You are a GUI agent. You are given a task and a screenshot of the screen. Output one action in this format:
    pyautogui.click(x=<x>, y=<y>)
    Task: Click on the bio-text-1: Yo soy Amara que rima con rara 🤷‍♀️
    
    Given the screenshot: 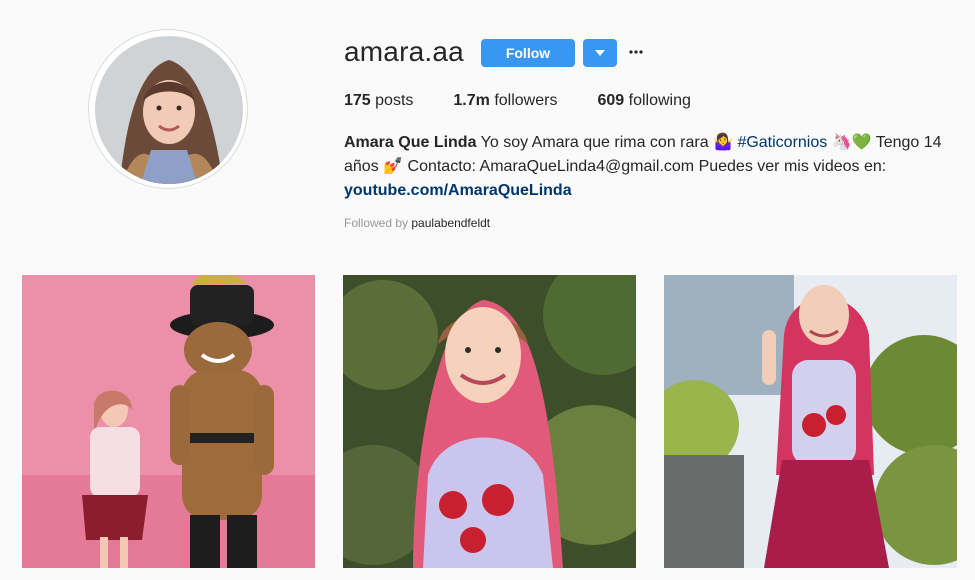 What is the action you would take?
    pyautogui.click(x=606, y=142)
    